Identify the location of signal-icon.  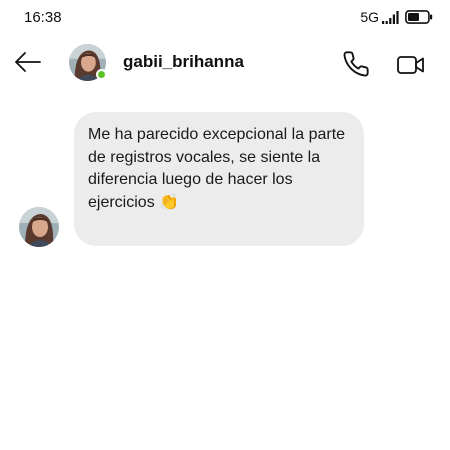
(390, 17).